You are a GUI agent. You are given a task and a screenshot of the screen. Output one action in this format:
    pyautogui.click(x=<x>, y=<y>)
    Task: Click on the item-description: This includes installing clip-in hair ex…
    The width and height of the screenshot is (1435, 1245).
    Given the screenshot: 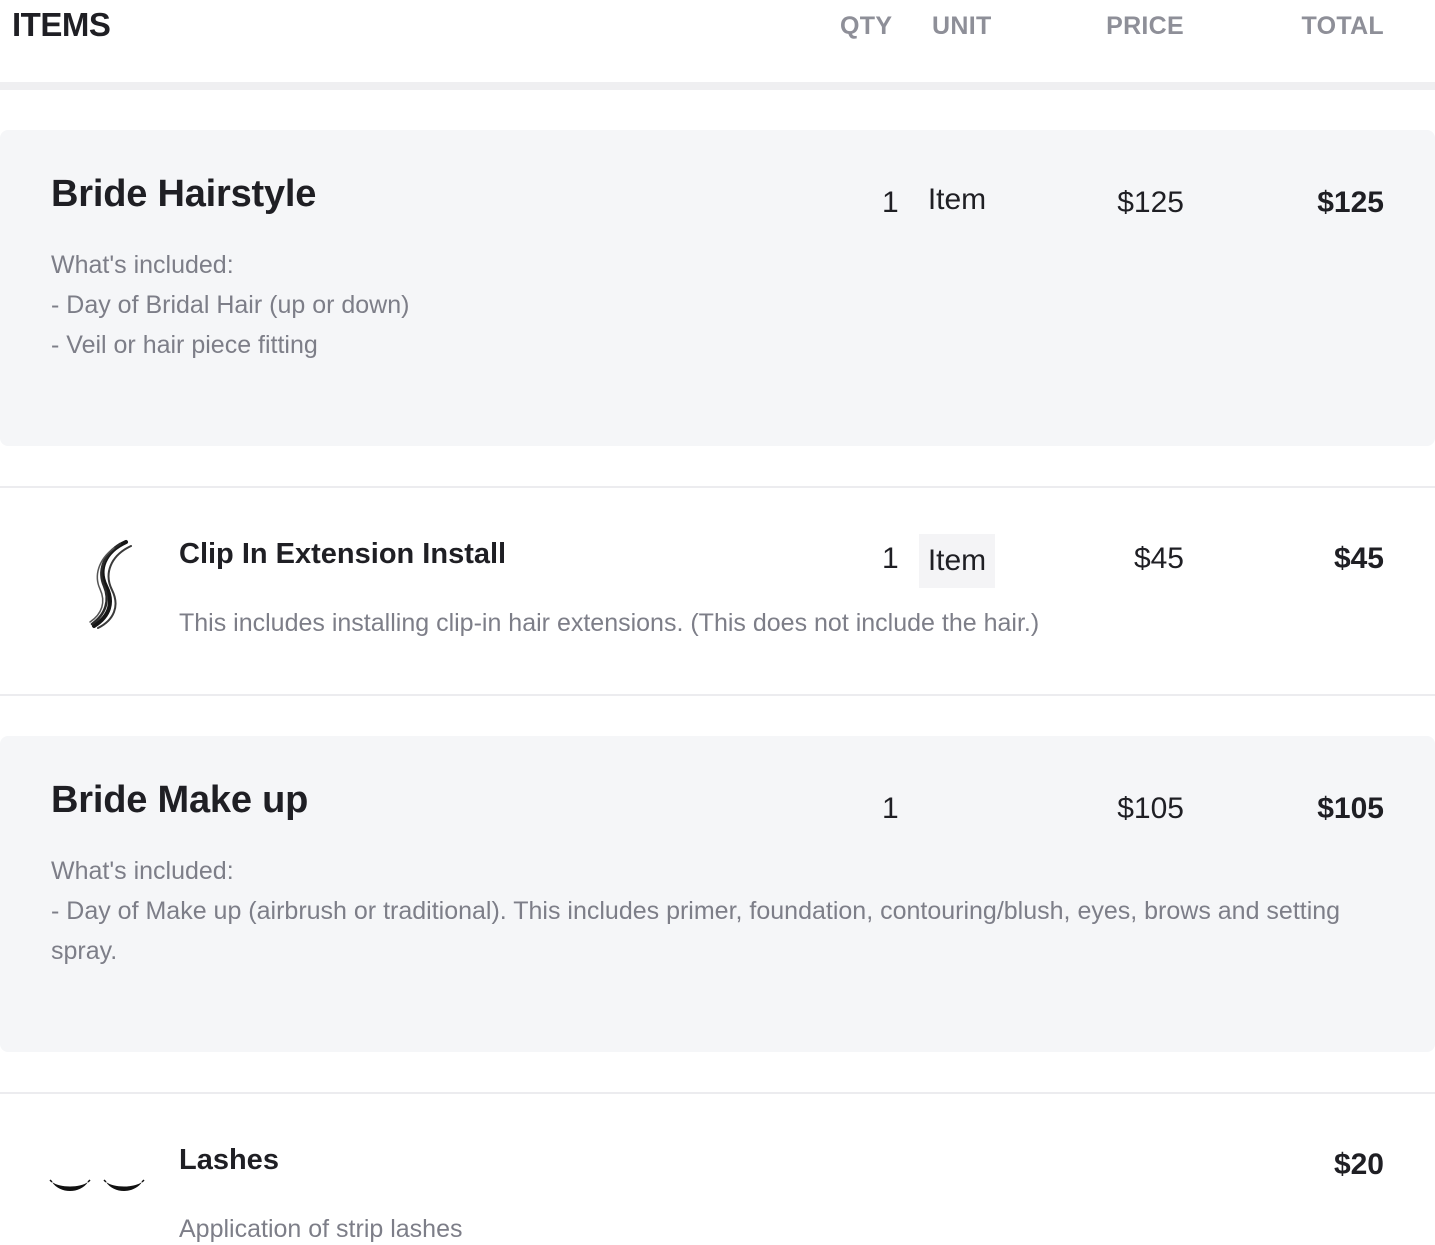 What is the action you would take?
    pyautogui.click(x=779, y=623)
    